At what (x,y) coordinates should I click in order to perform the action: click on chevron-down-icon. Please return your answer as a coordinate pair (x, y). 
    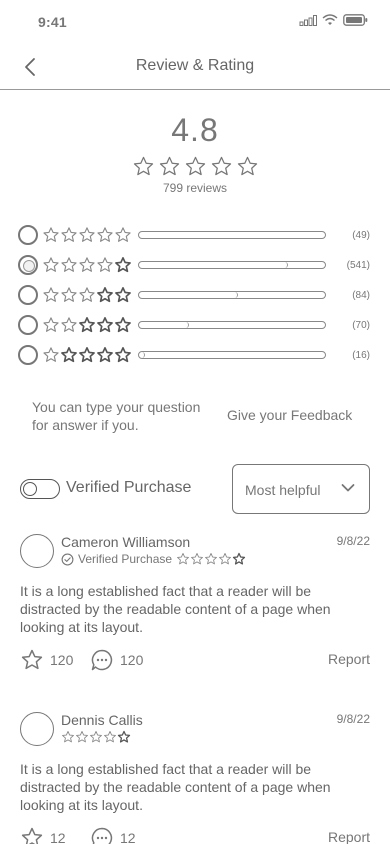
    Looking at the image, I should click on (348, 488).